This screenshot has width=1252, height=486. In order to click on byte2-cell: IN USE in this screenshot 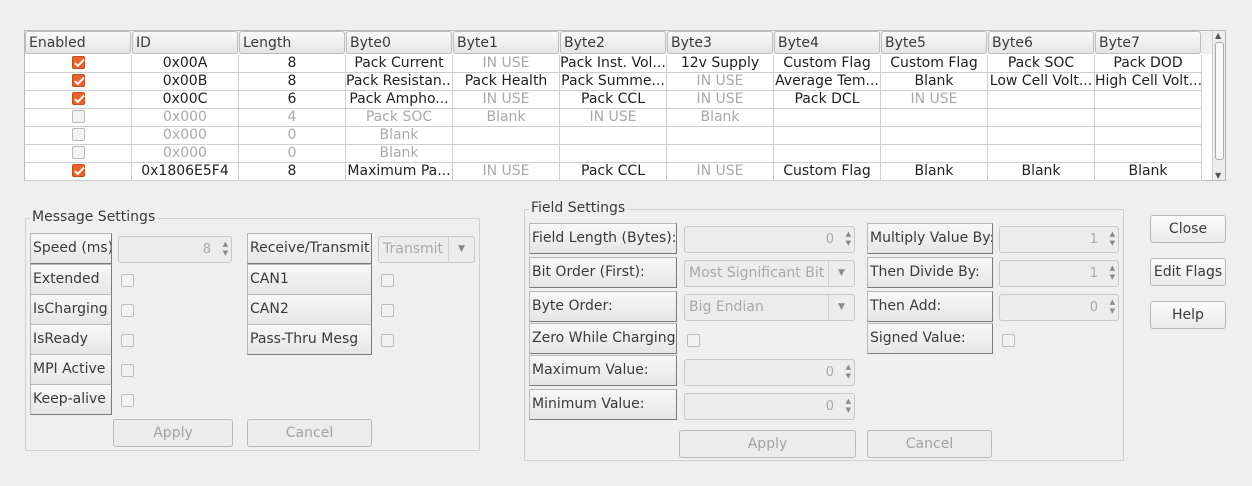, I will do `click(613, 118)`.